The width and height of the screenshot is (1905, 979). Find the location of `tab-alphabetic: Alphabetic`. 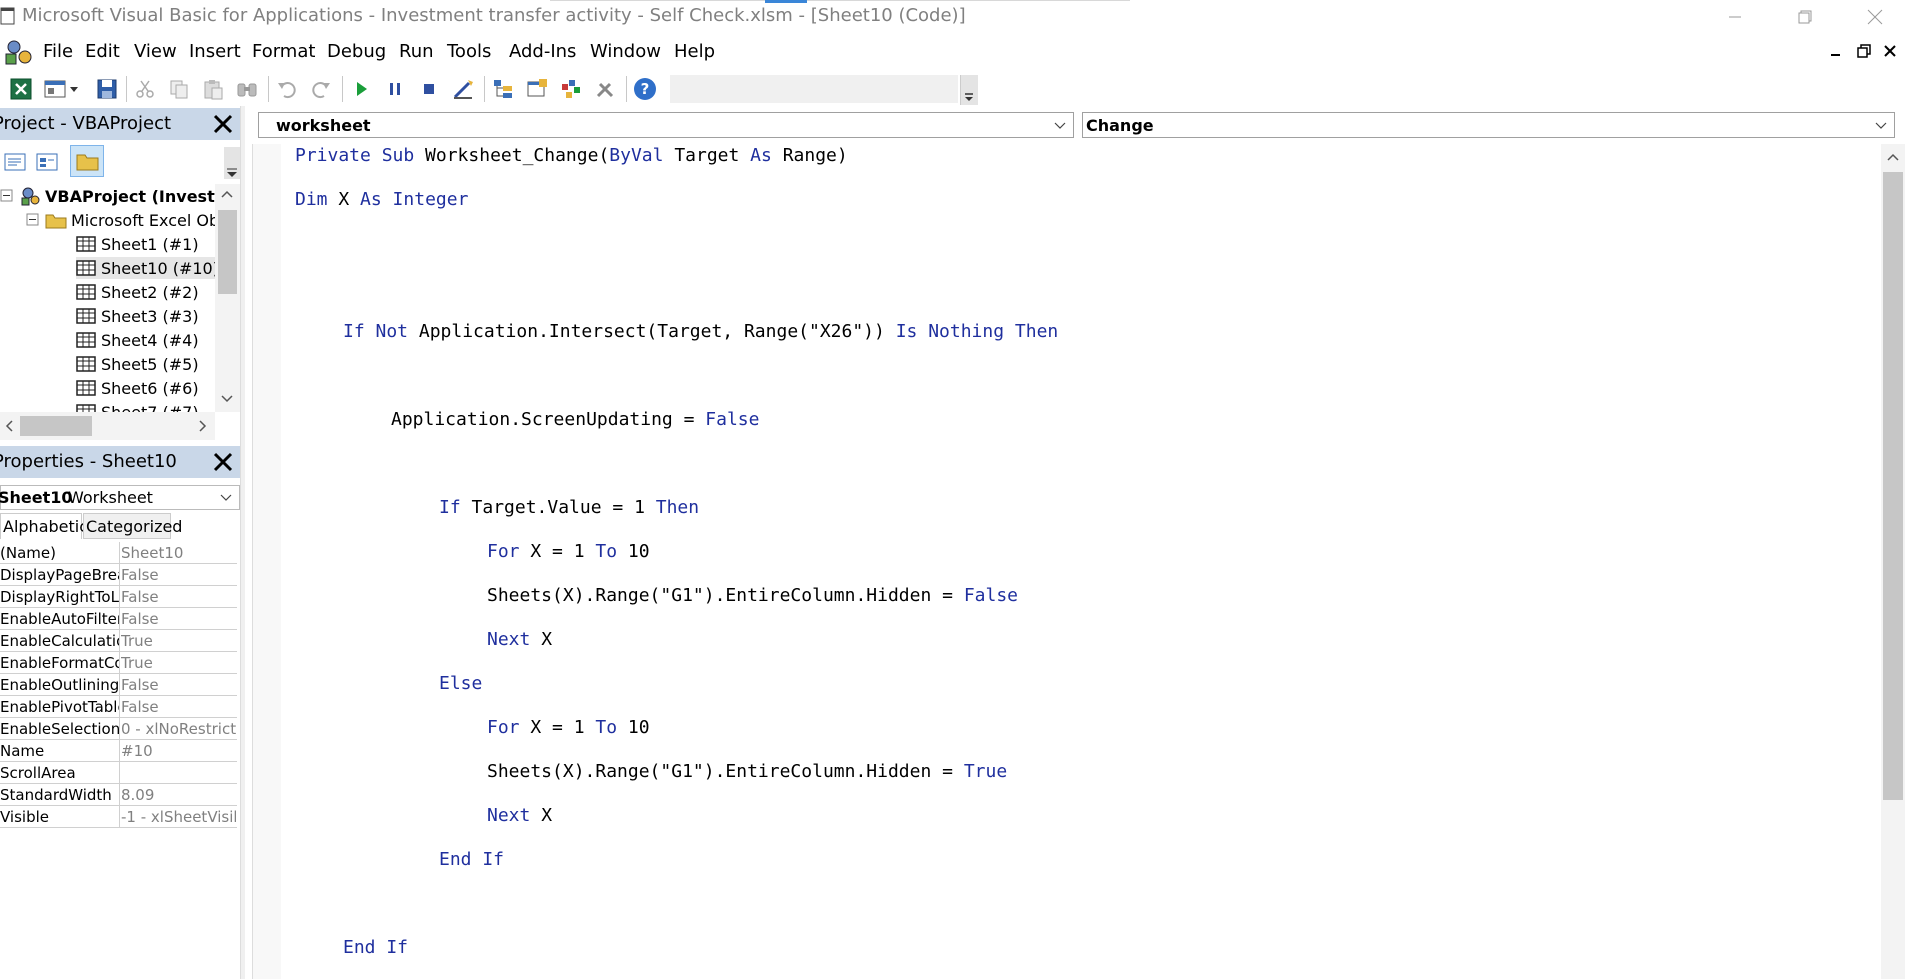

tab-alphabetic: Alphabetic is located at coordinates (44, 526).